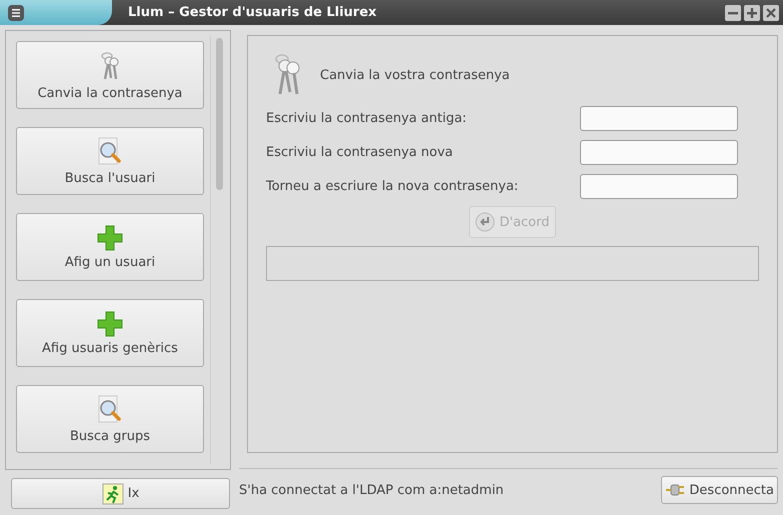 The image size is (783, 515). Describe the element at coordinates (733, 12) in the screenshot. I see `minimize-icon` at that location.